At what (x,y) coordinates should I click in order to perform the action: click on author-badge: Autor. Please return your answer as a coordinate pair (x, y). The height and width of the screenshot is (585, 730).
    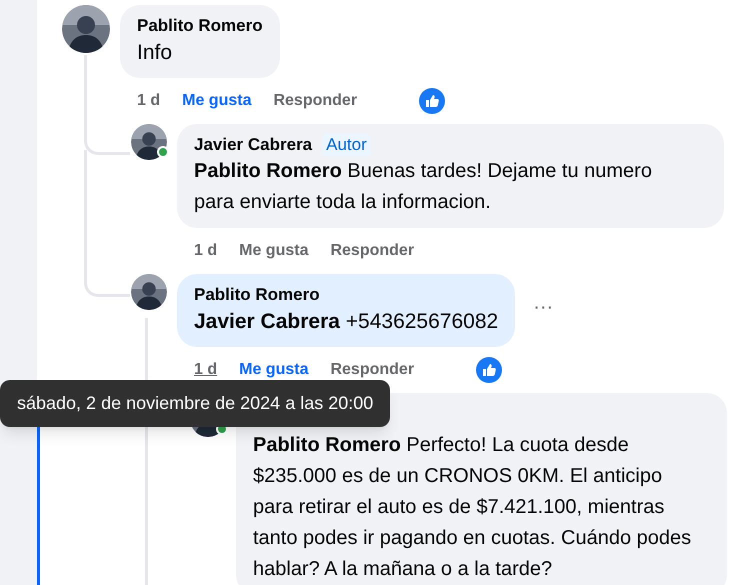
    Looking at the image, I should click on (346, 145).